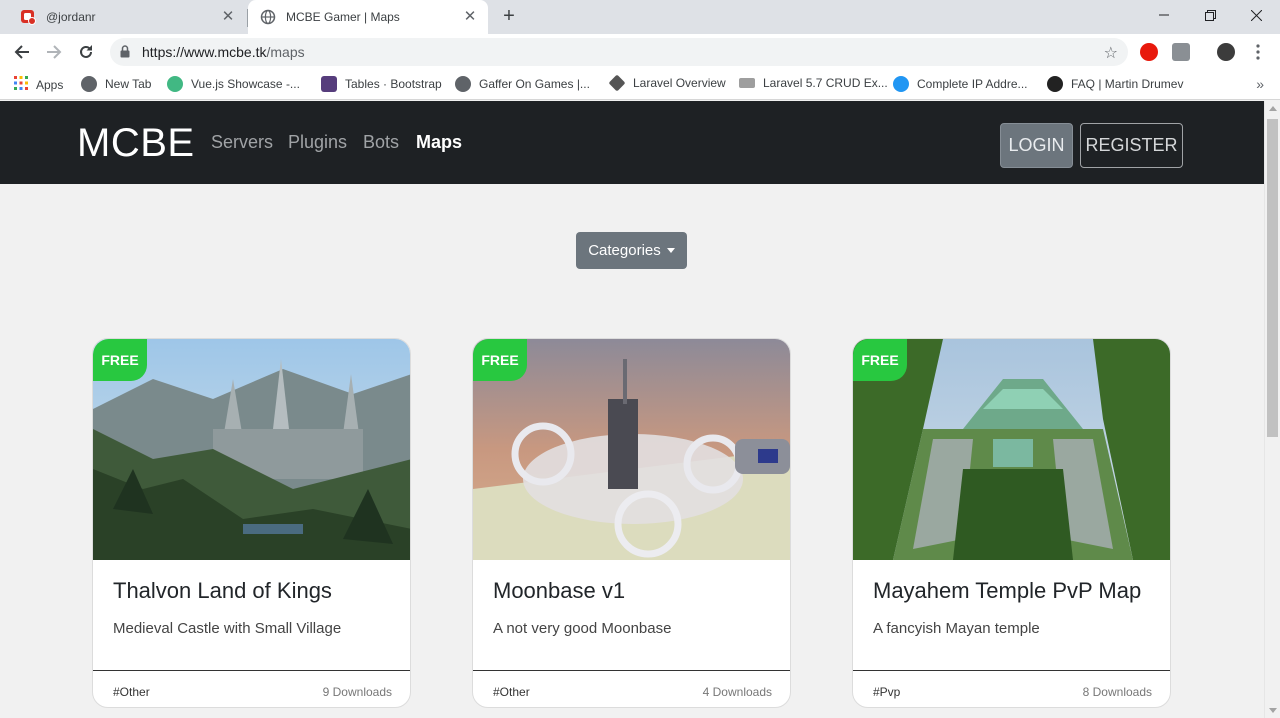 This screenshot has width=1280, height=718. What do you see at coordinates (1149, 52) in the screenshot?
I see `extension-red-icon` at bounding box center [1149, 52].